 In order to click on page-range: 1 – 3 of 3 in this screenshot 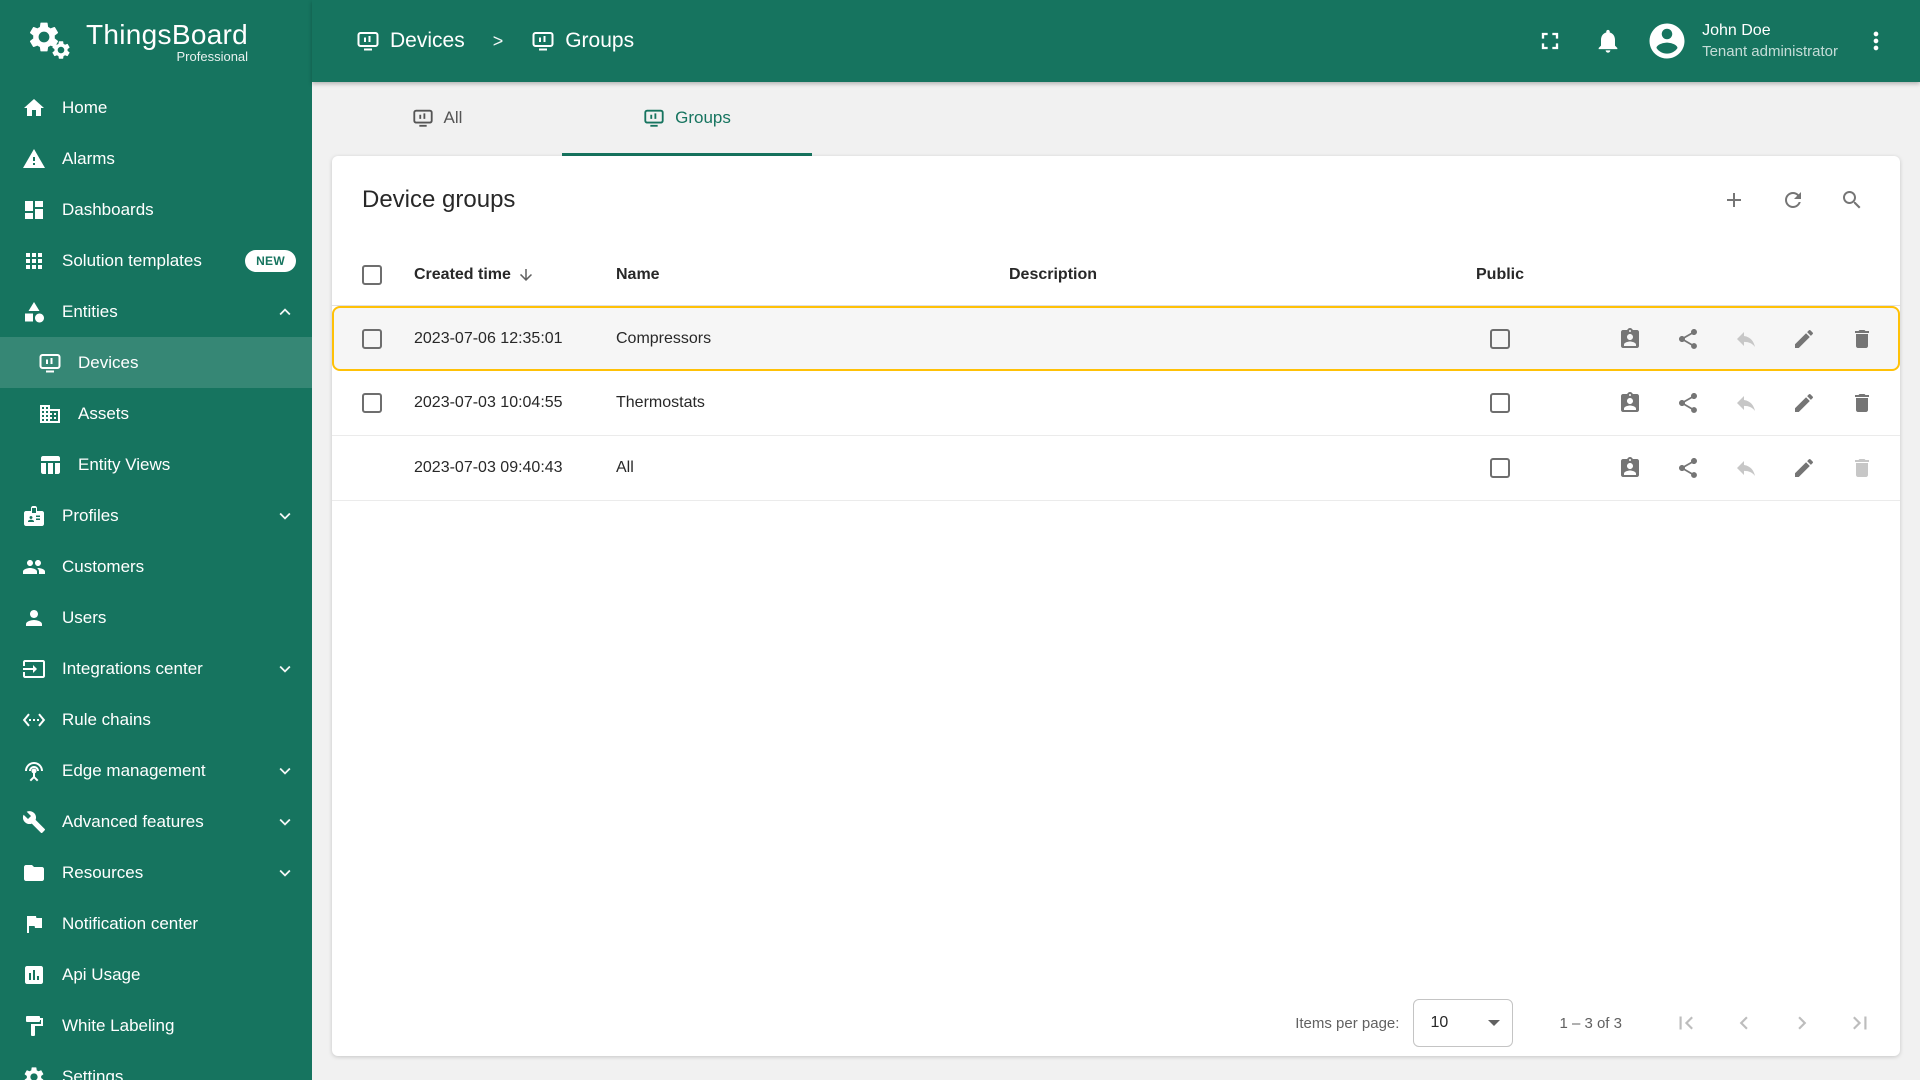, I will do `click(1590, 1023)`.